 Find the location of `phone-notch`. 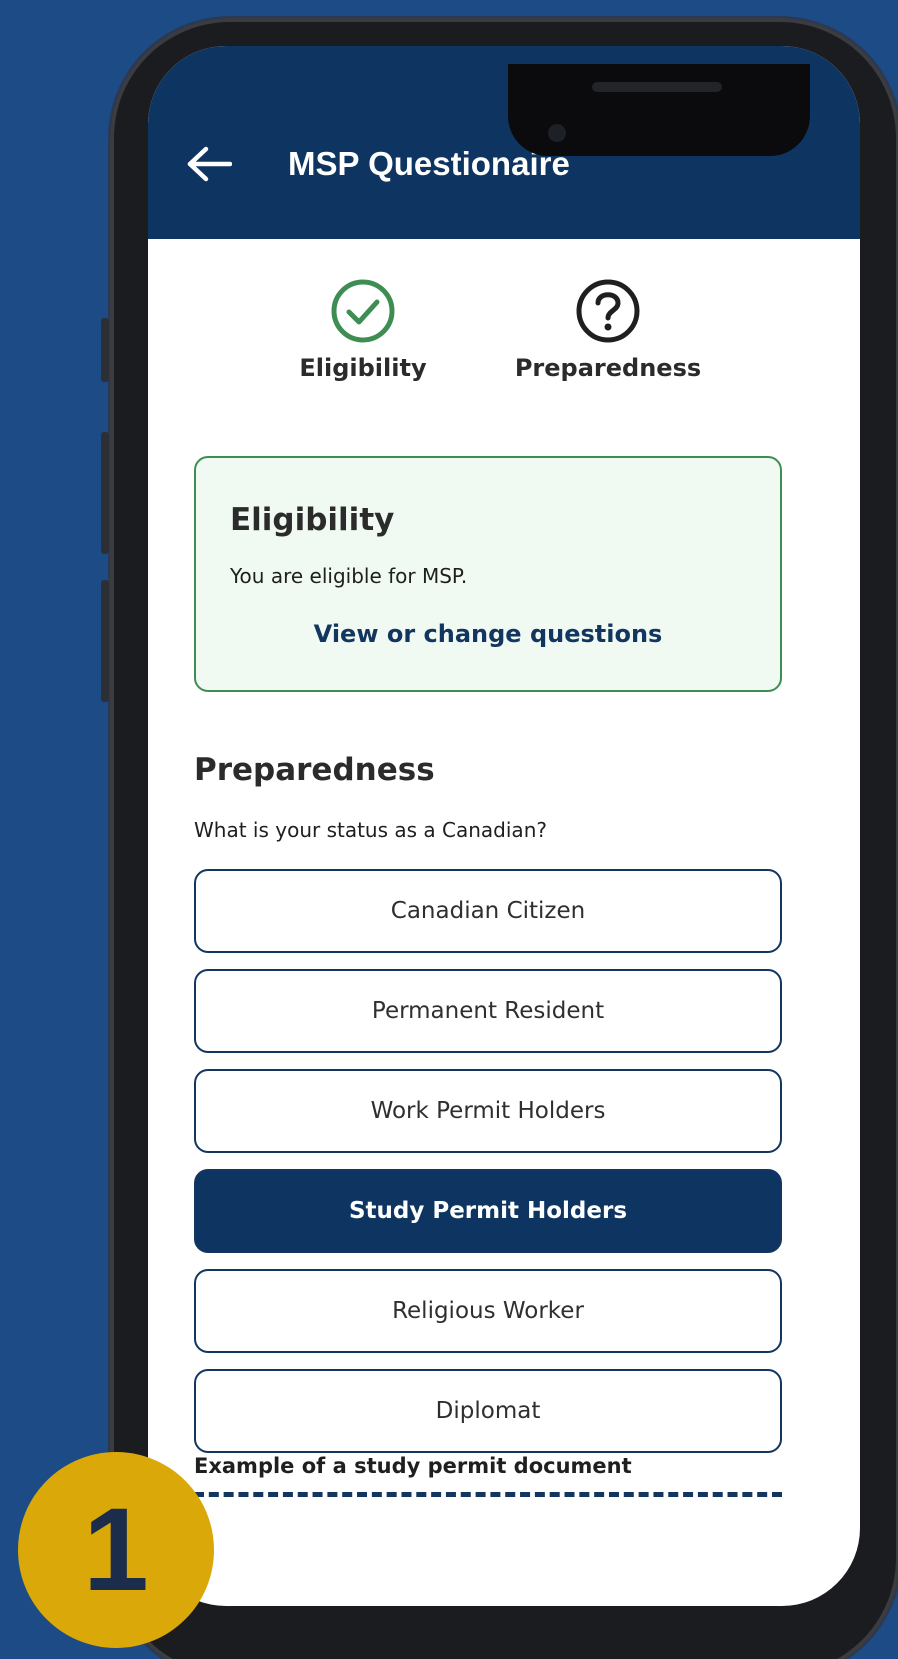

phone-notch is located at coordinates (659, 110).